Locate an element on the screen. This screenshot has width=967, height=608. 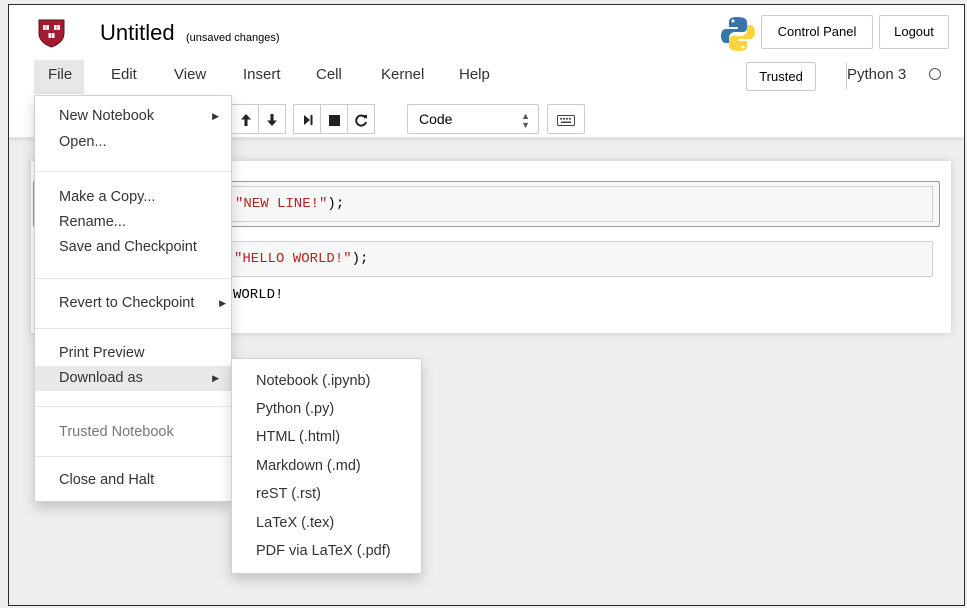
download-md: Markdown (.md) is located at coordinates (326, 466).